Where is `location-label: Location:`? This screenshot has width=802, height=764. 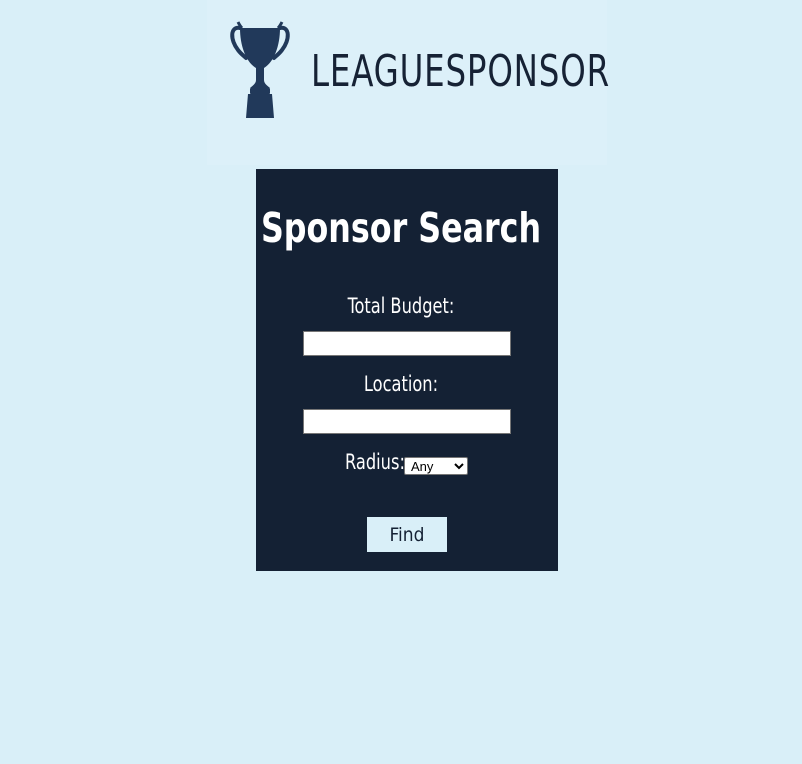 location-label: Location: is located at coordinates (401, 384).